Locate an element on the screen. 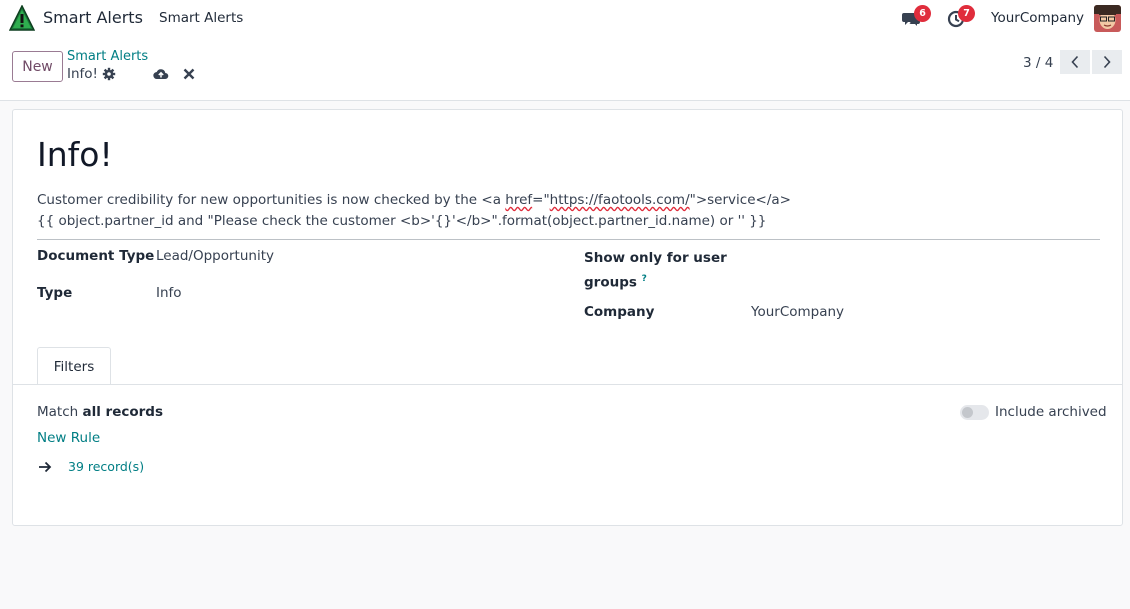 Image resolution: width=1130 pixels, height=609 pixels. chevron-left-icon is located at coordinates (1075, 62).